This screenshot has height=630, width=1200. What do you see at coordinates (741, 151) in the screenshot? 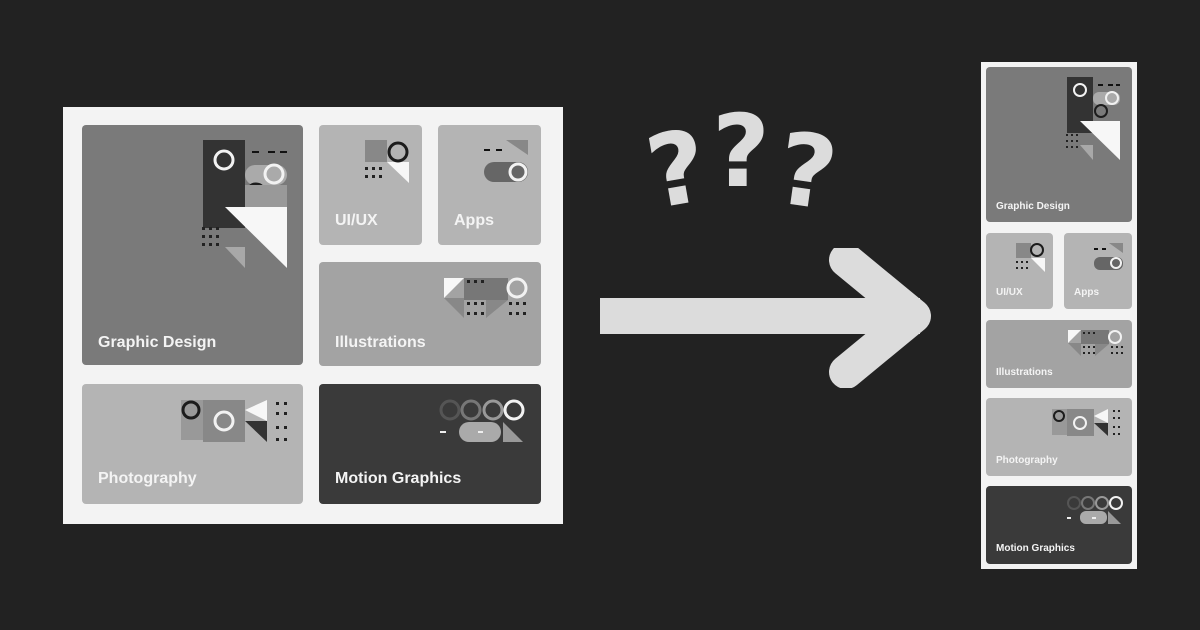
I see `question-mark-2: ?` at bounding box center [741, 151].